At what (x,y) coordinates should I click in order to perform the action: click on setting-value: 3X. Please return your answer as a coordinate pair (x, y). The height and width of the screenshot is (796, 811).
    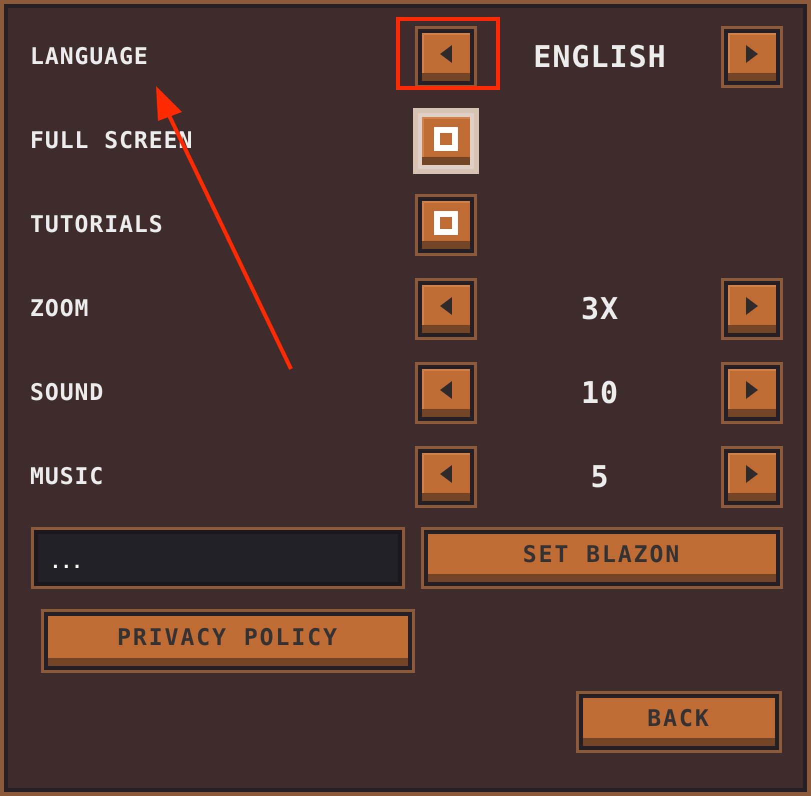
    Looking at the image, I should click on (600, 309).